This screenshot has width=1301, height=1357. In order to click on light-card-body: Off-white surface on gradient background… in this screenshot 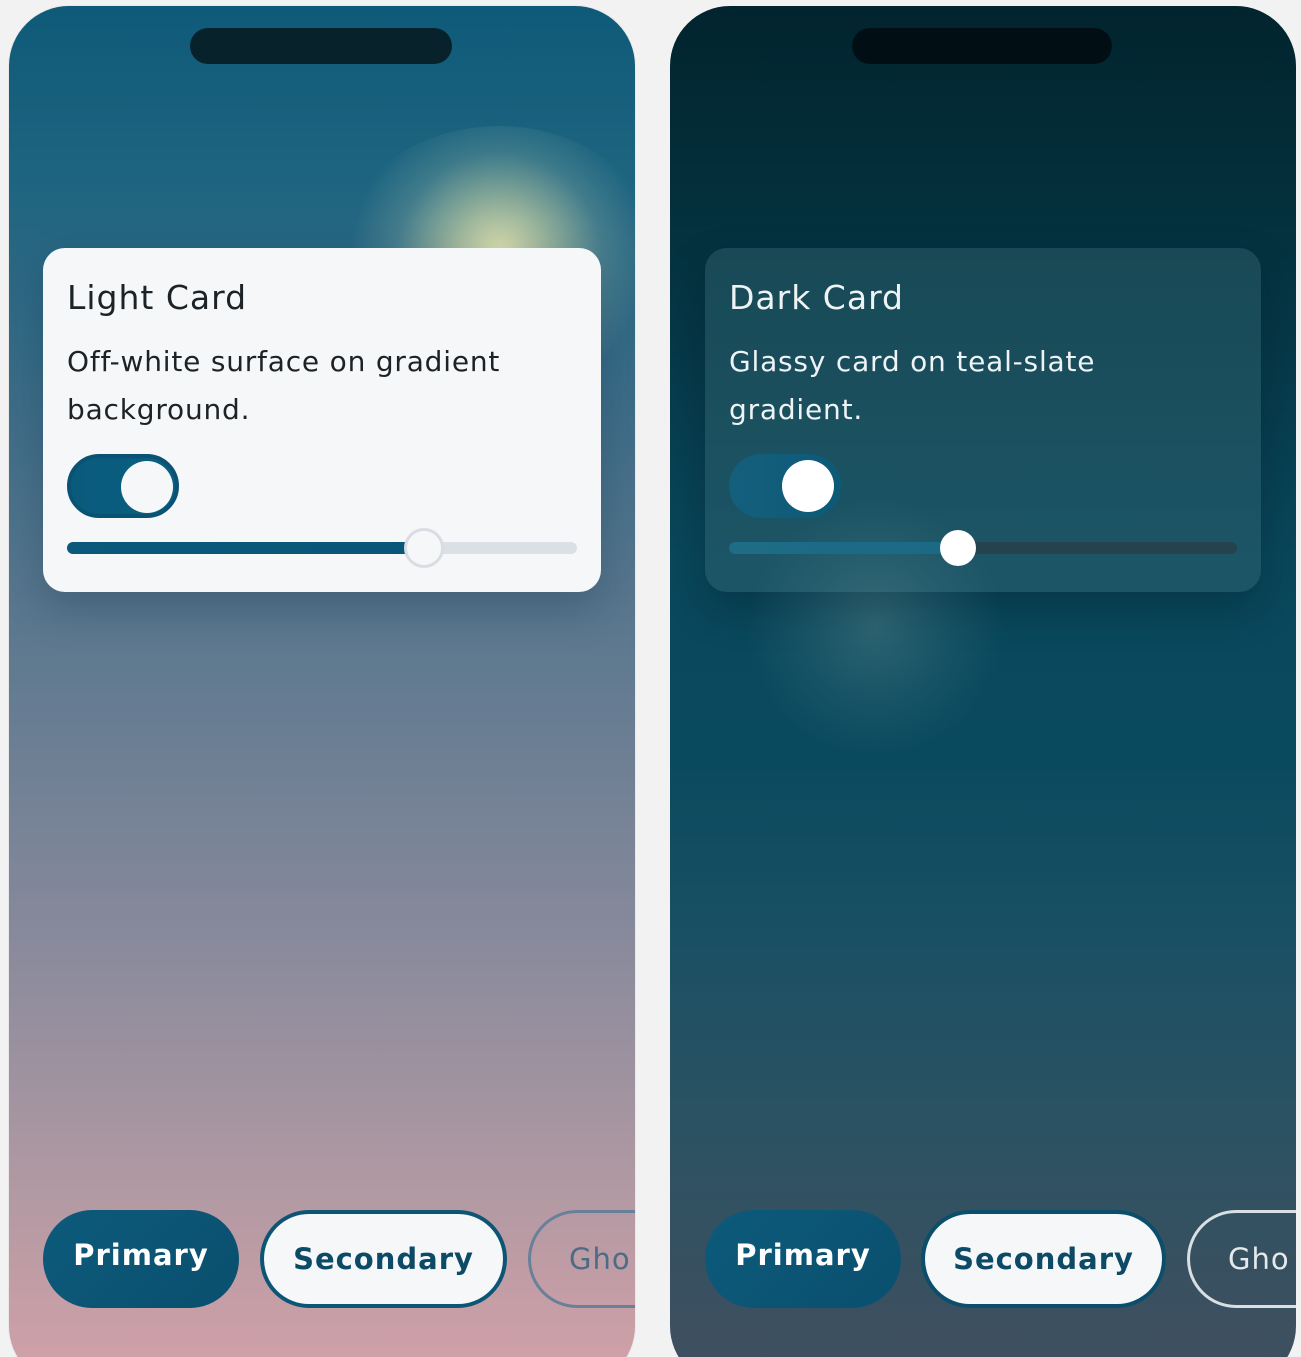, I will do `click(284, 385)`.